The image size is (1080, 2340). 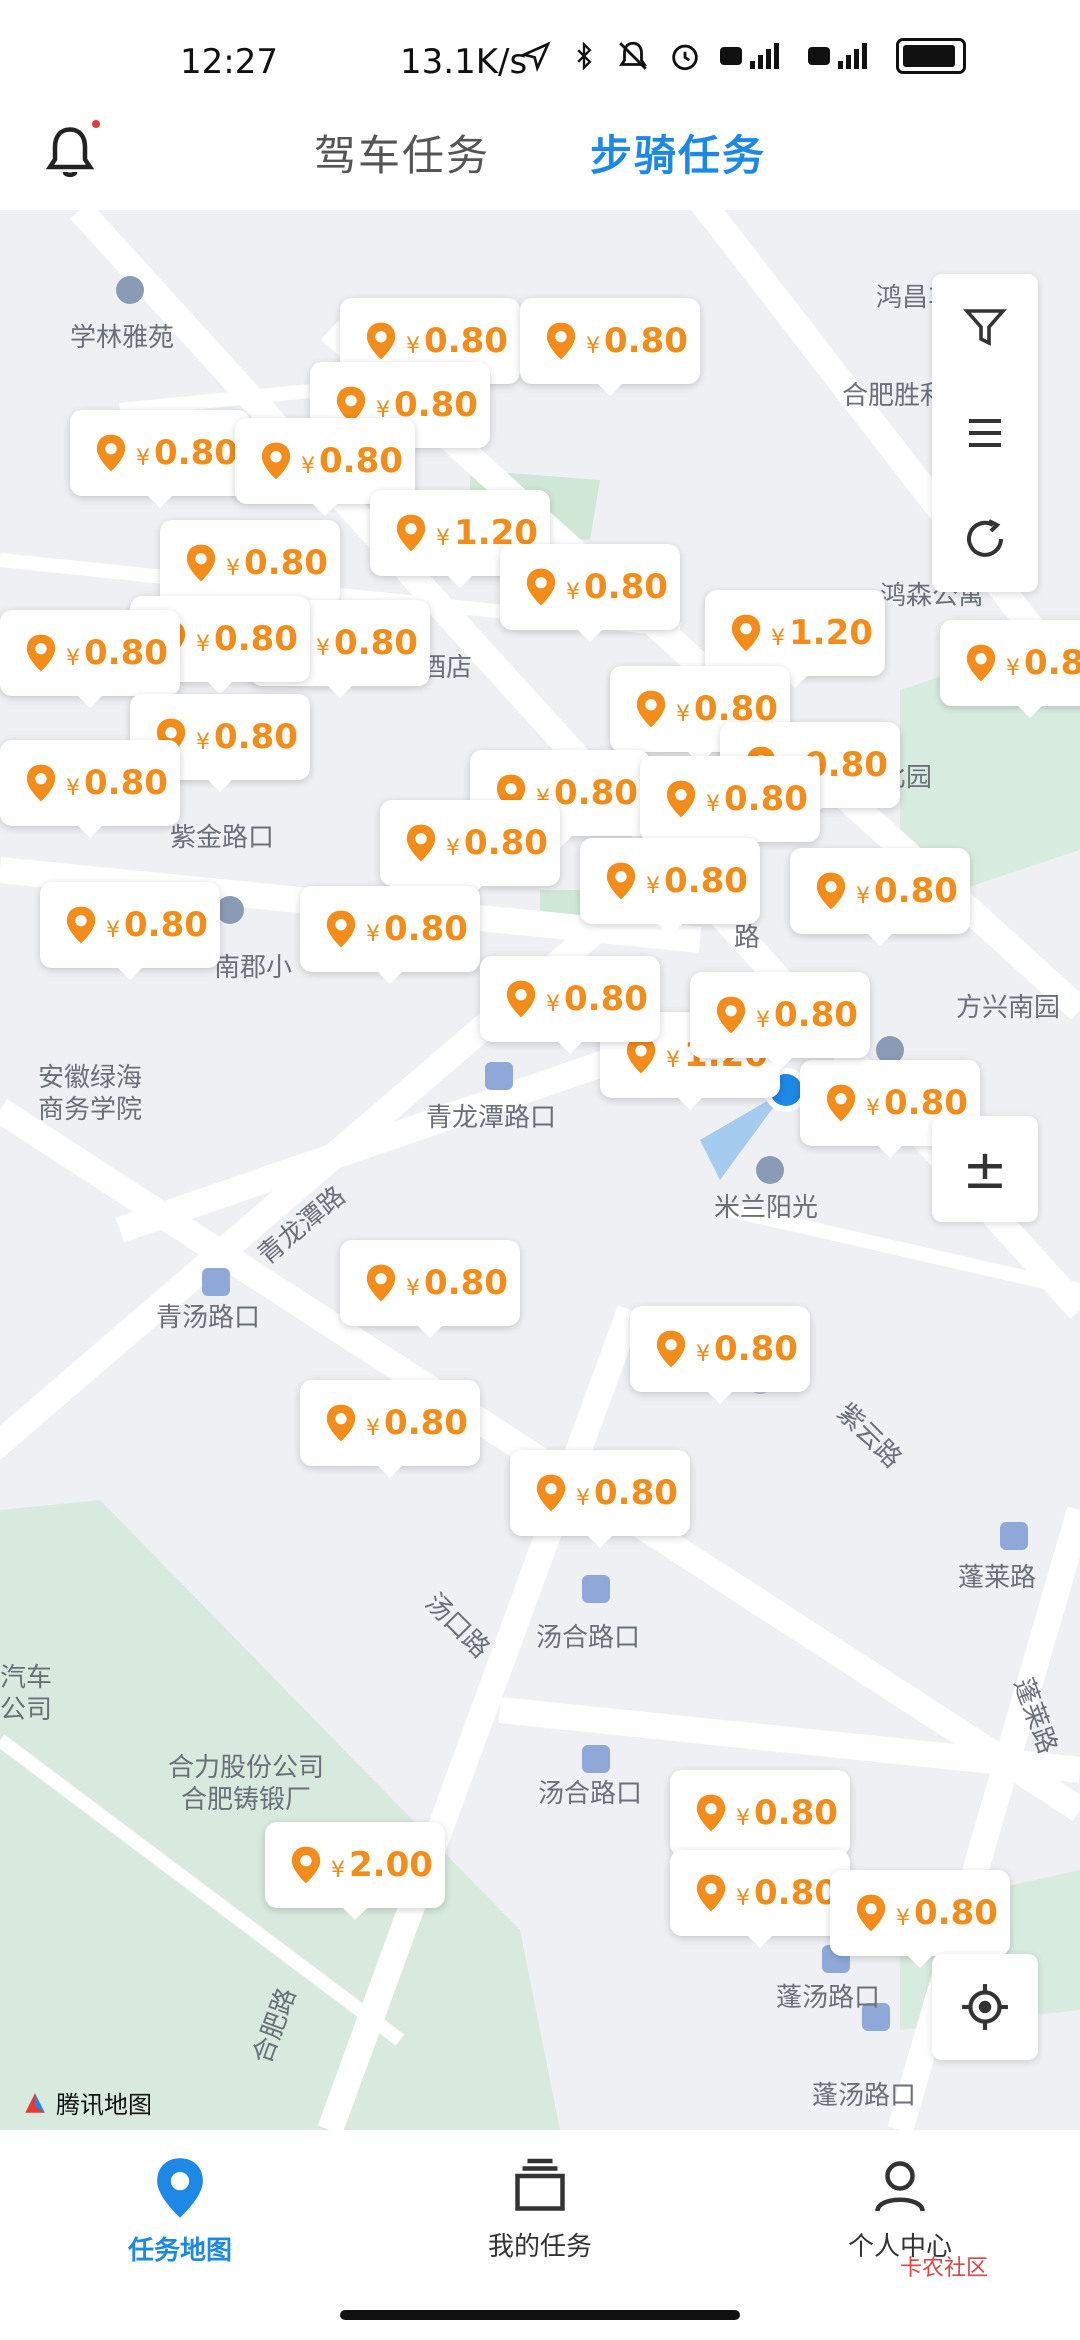 What do you see at coordinates (931, 56) in the screenshot?
I see `battery-icon` at bounding box center [931, 56].